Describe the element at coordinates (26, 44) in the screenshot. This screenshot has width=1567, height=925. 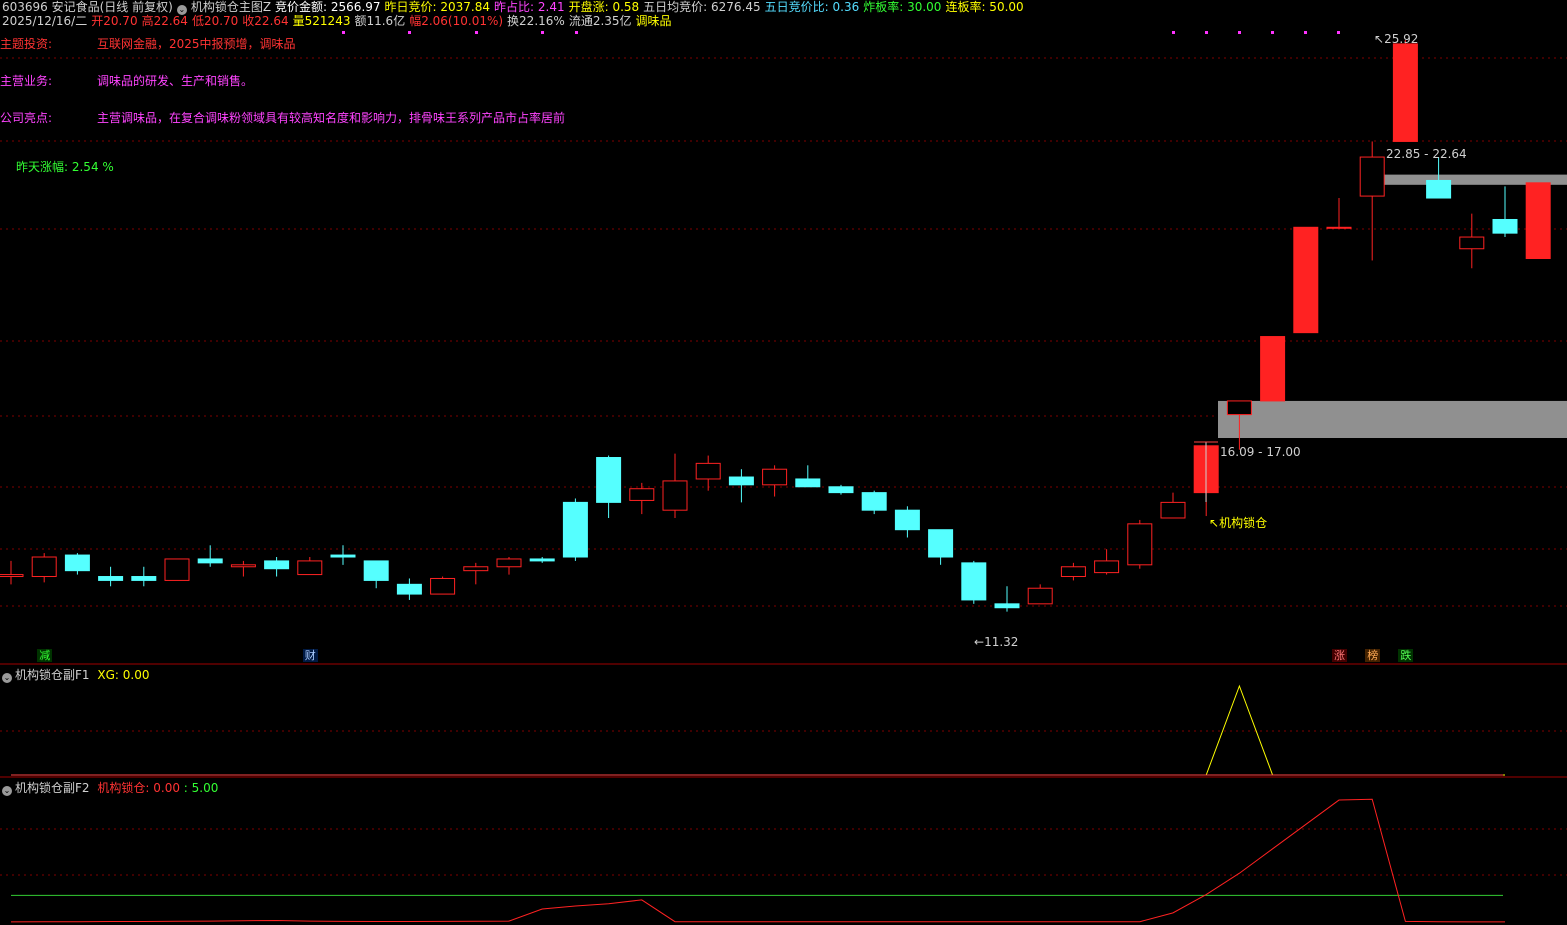
I see `info-label: 主题投资:` at that location.